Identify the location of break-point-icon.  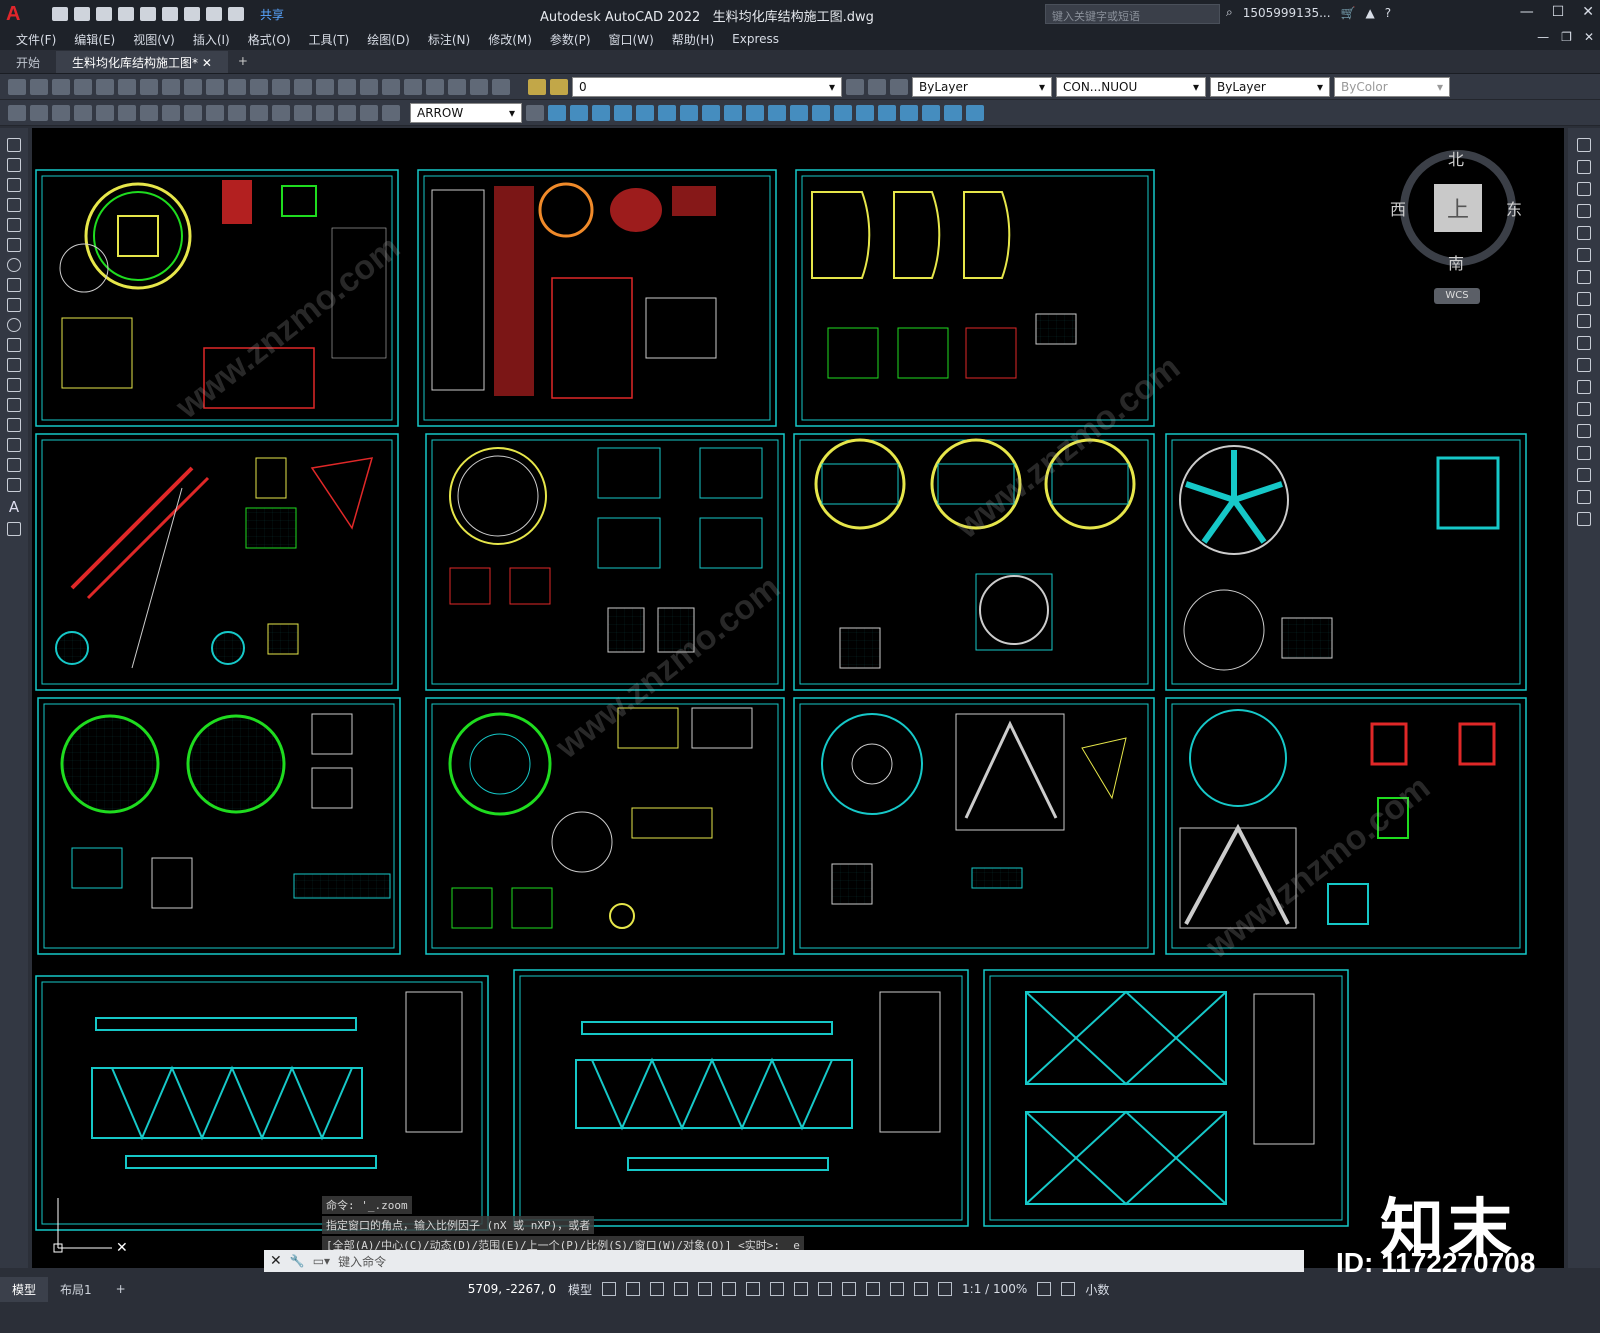
(1584, 387).